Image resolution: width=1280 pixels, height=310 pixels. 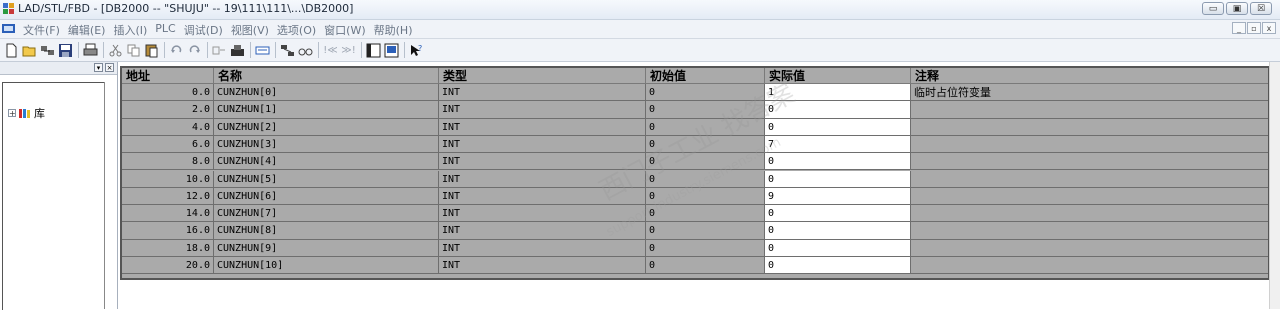 I want to click on copy-icon, so click(x=133, y=50).